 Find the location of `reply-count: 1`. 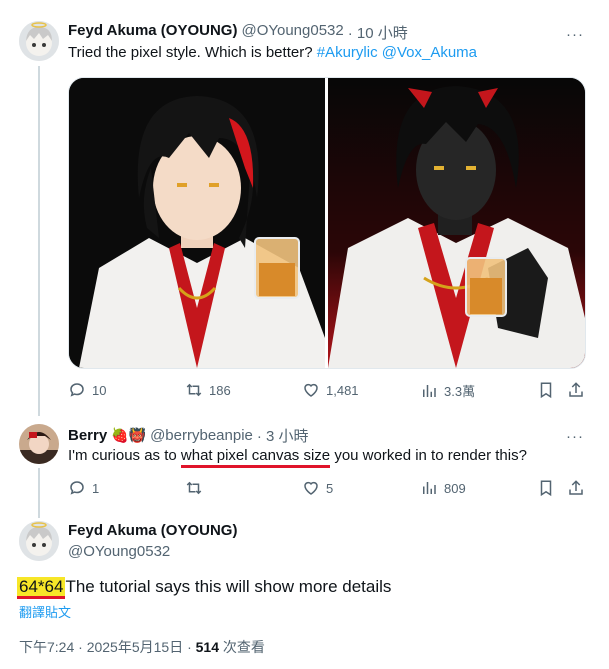

reply-count: 1 is located at coordinates (96, 488).